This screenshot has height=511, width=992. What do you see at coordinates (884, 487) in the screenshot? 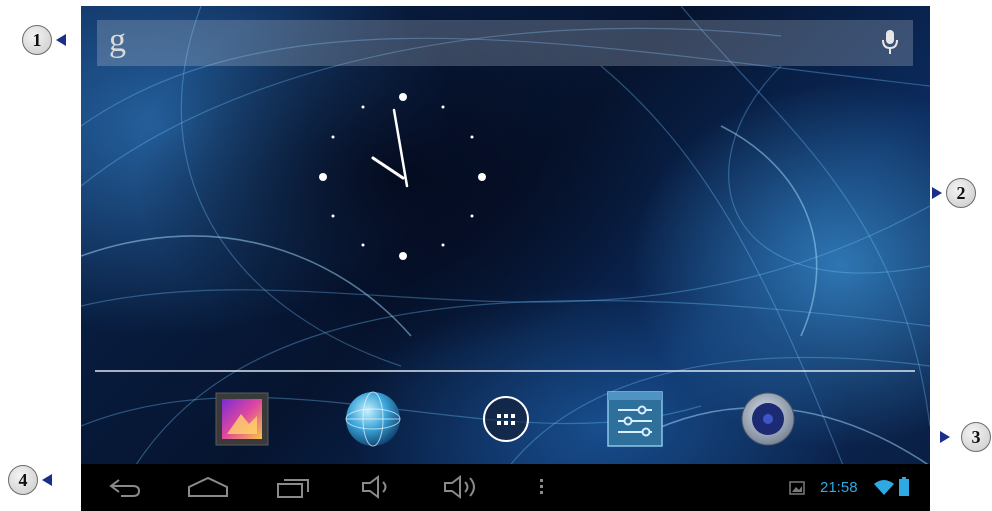
I see `wifi-icon` at bounding box center [884, 487].